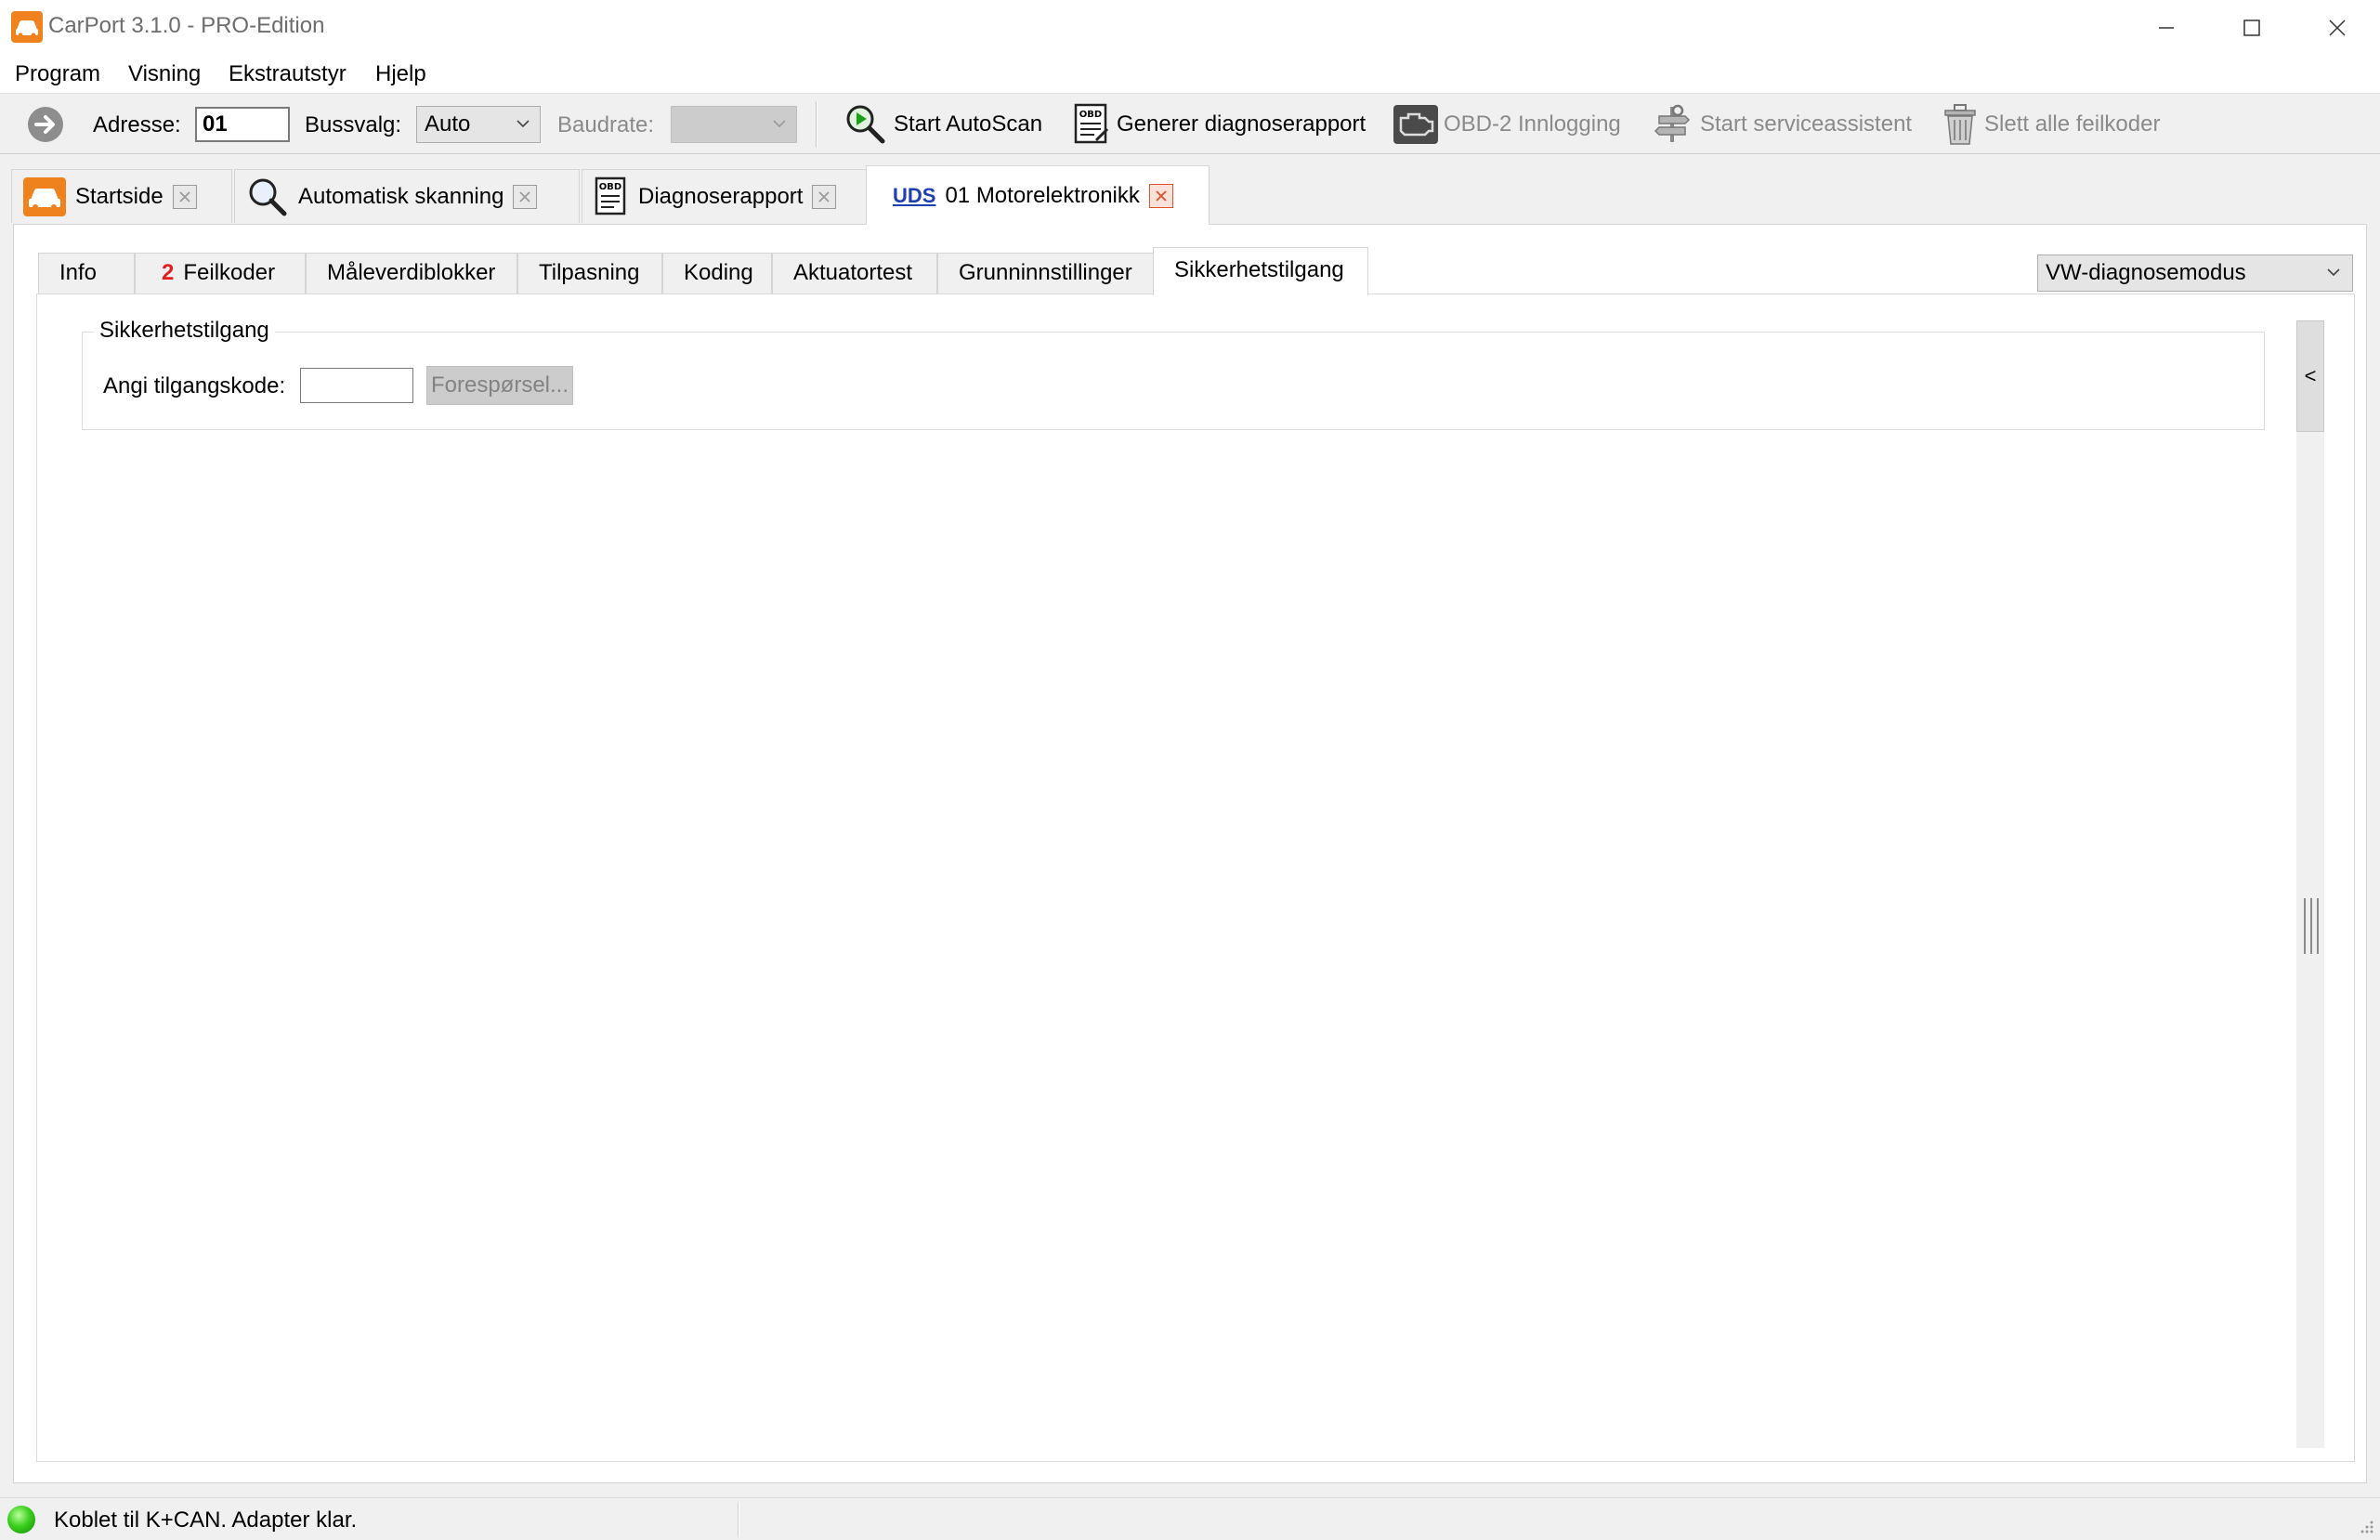 Image resolution: width=2380 pixels, height=1540 pixels. Describe the element at coordinates (229, 272) in the screenshot. I see `tab-feilkoder-label: Feilkoder` at that location.